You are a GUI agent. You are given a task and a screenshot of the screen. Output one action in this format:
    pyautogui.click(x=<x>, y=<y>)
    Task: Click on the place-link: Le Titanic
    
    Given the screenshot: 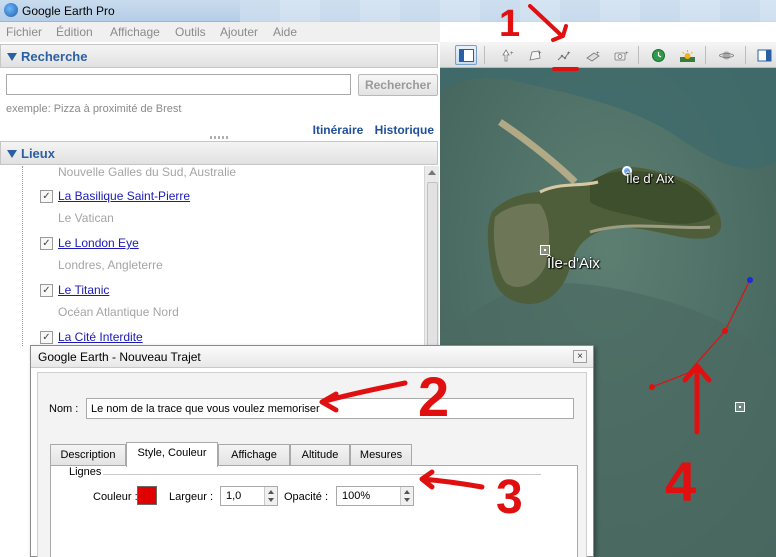 What is the action you would take?
    pyautogui.click(x=83, y=290)
    